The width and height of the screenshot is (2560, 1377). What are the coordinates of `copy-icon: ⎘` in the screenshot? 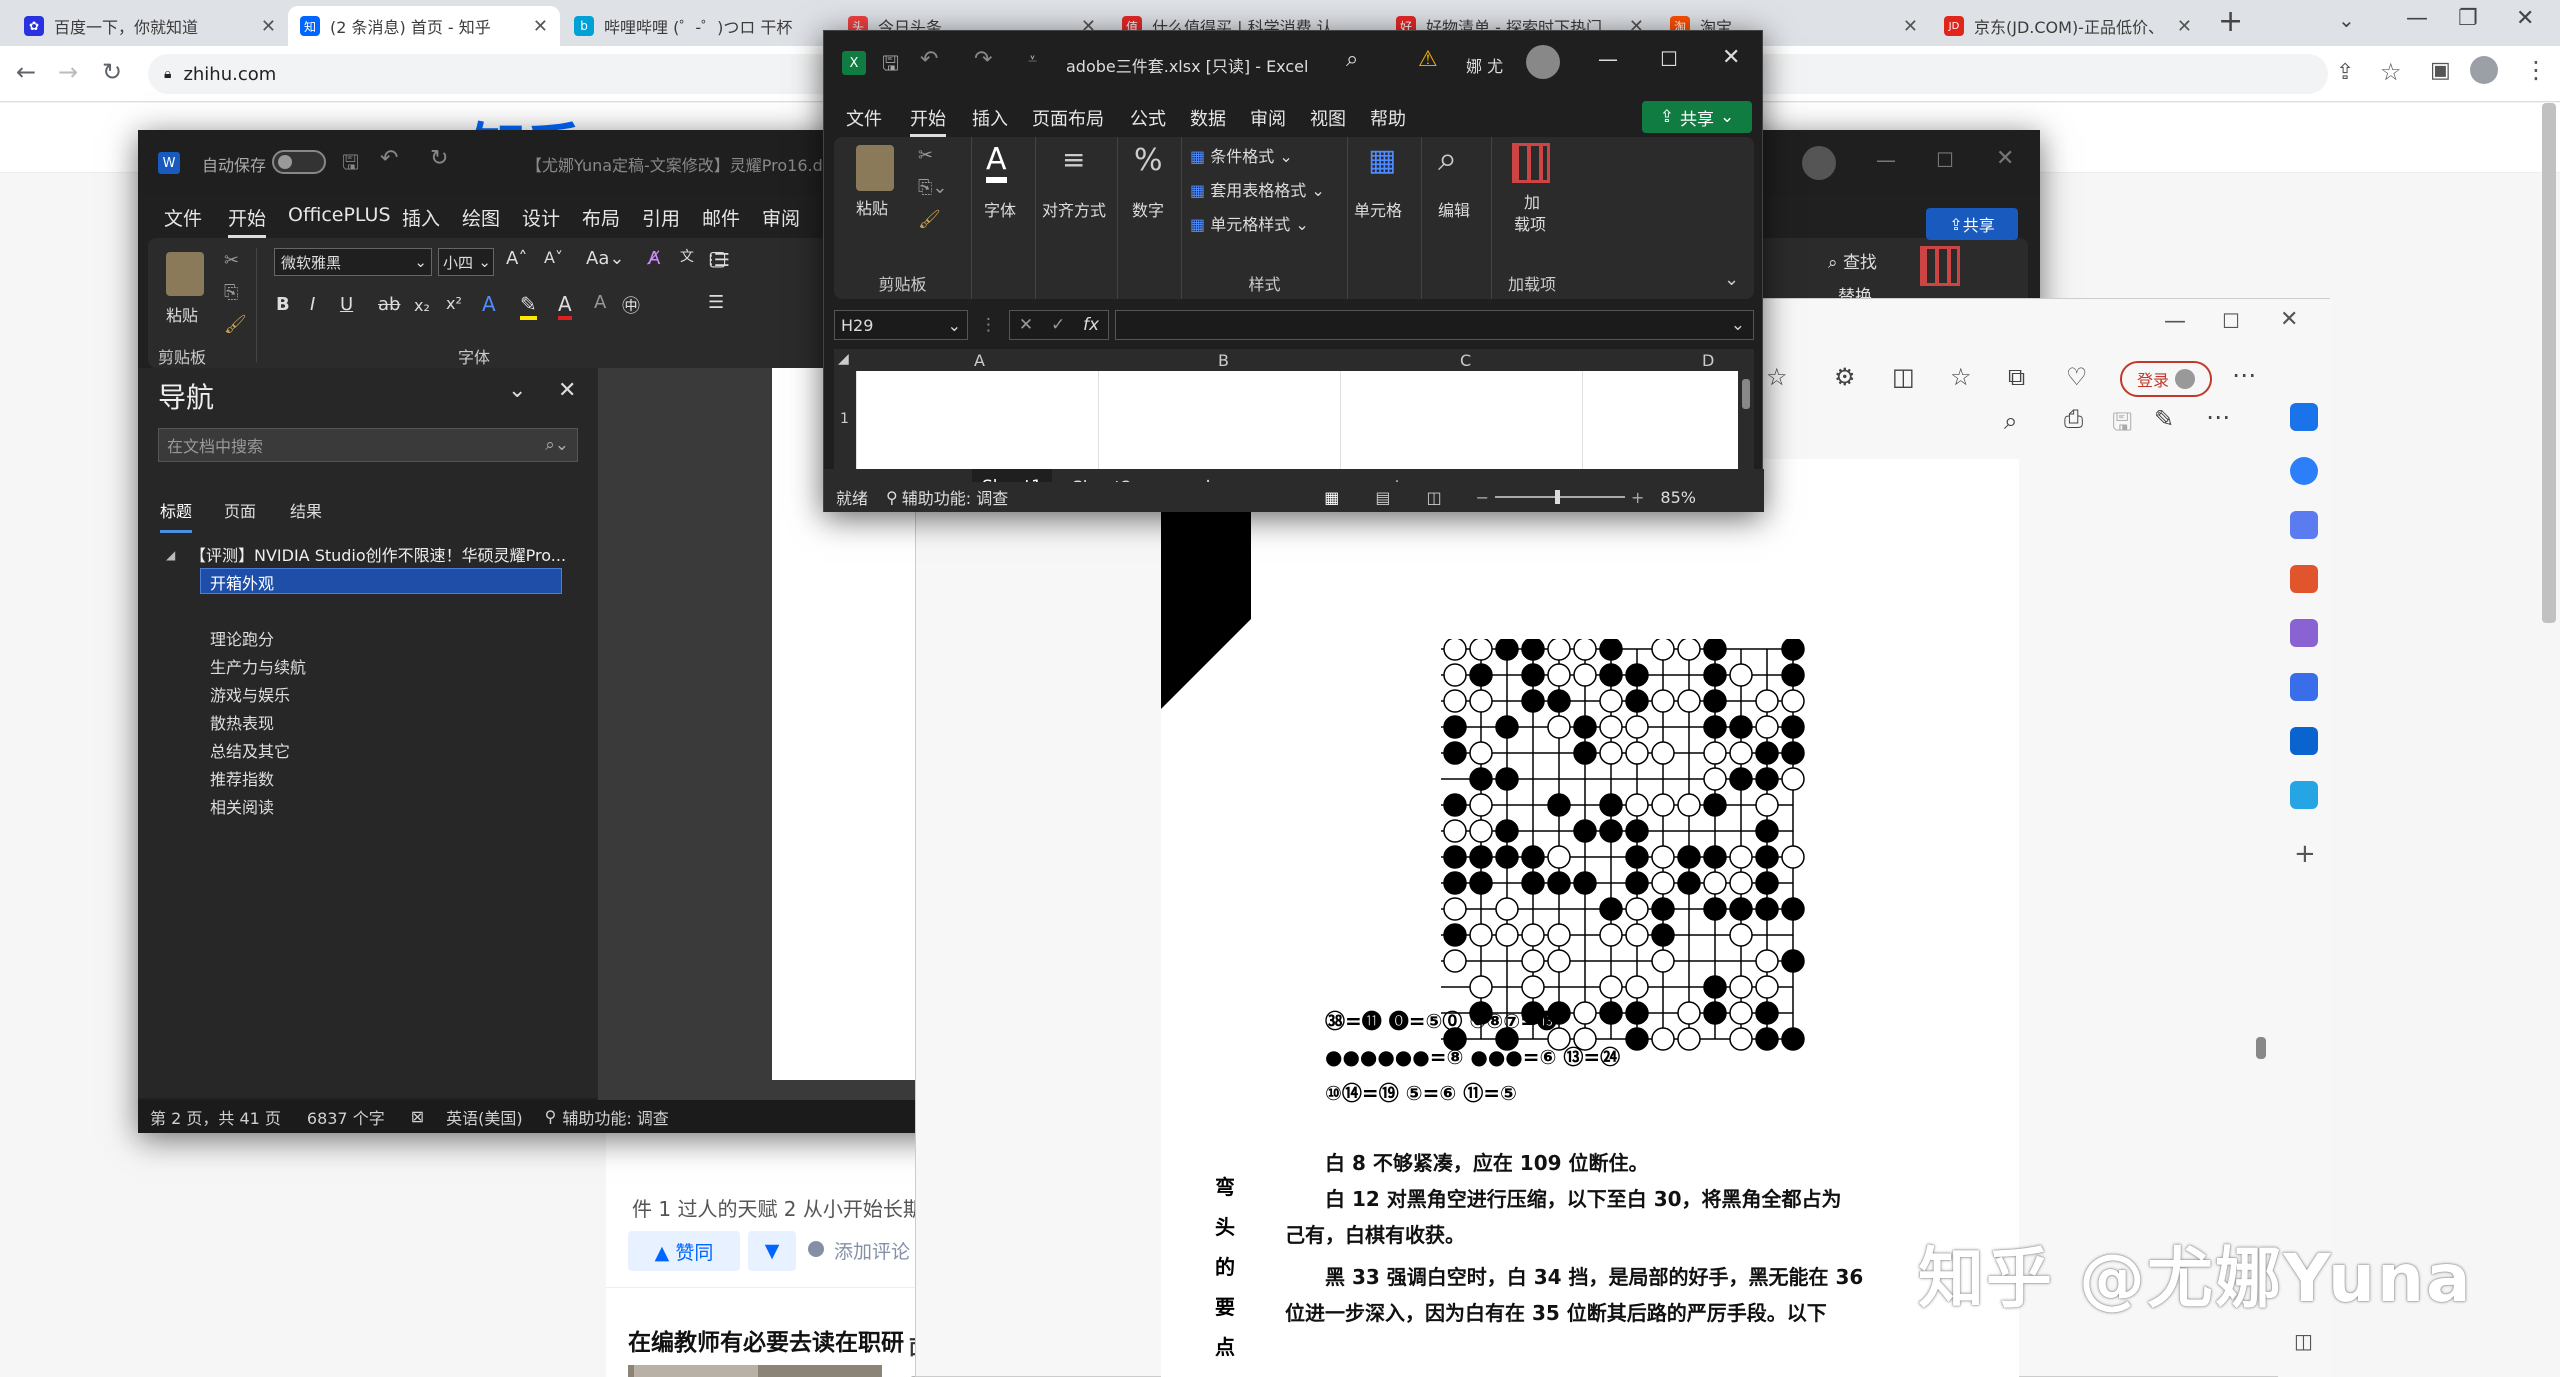 It's located at (231, 292).